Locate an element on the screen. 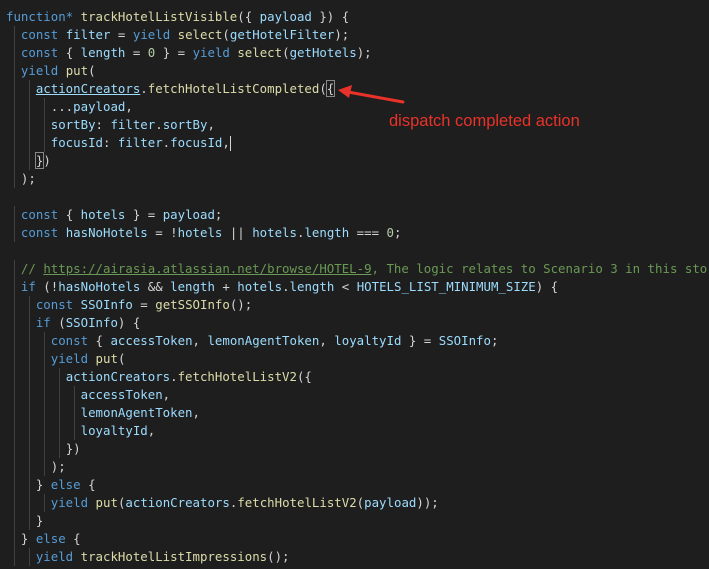 Image resolution: width=709 pixels, height=569 pixels. code-line: } is located at coordinates (357, 521).